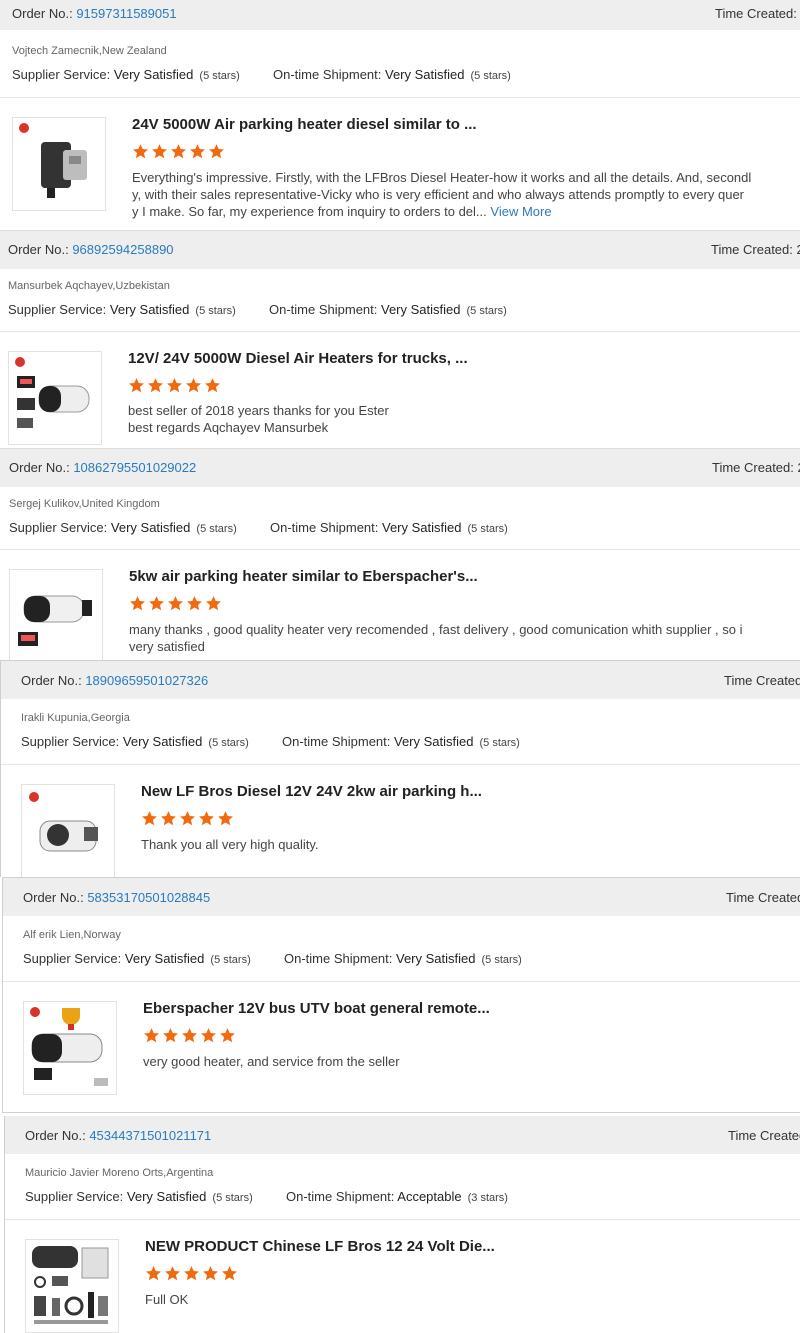  Describe the element at coordinates (148, 897) in the screenshot. I see `order-number-link: 58353170501028845` at that location.